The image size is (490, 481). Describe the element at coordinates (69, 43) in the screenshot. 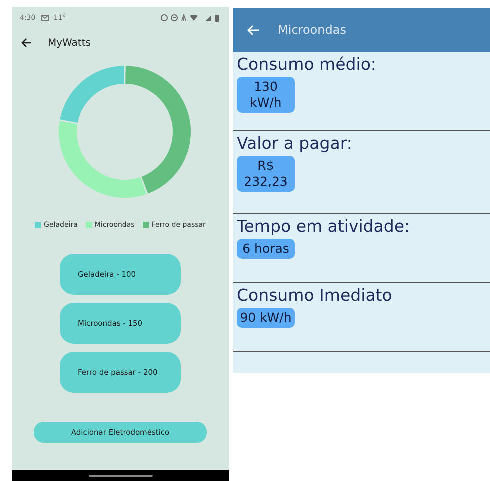

I see `app-title: MyWatts` at that location.